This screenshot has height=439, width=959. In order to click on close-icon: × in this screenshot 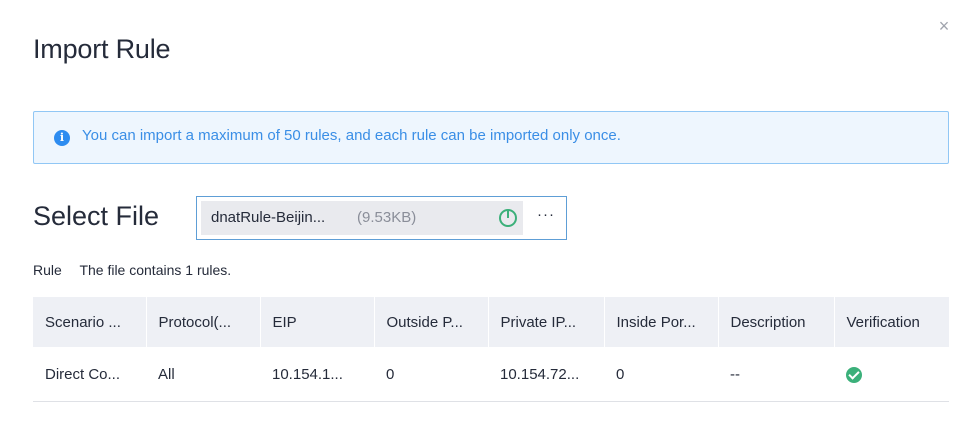, I will do `click(944, 26)`.